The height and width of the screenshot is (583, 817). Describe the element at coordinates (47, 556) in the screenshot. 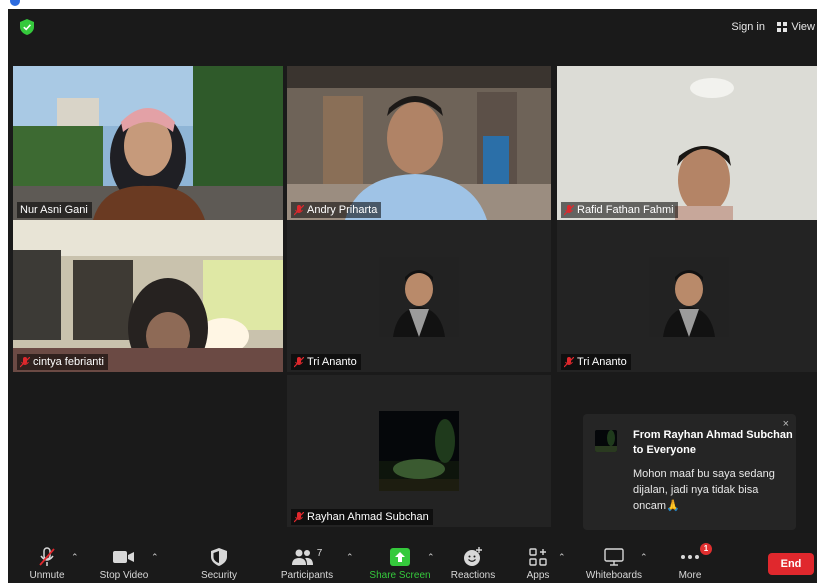

I see `mic-muted-icon` at that location.